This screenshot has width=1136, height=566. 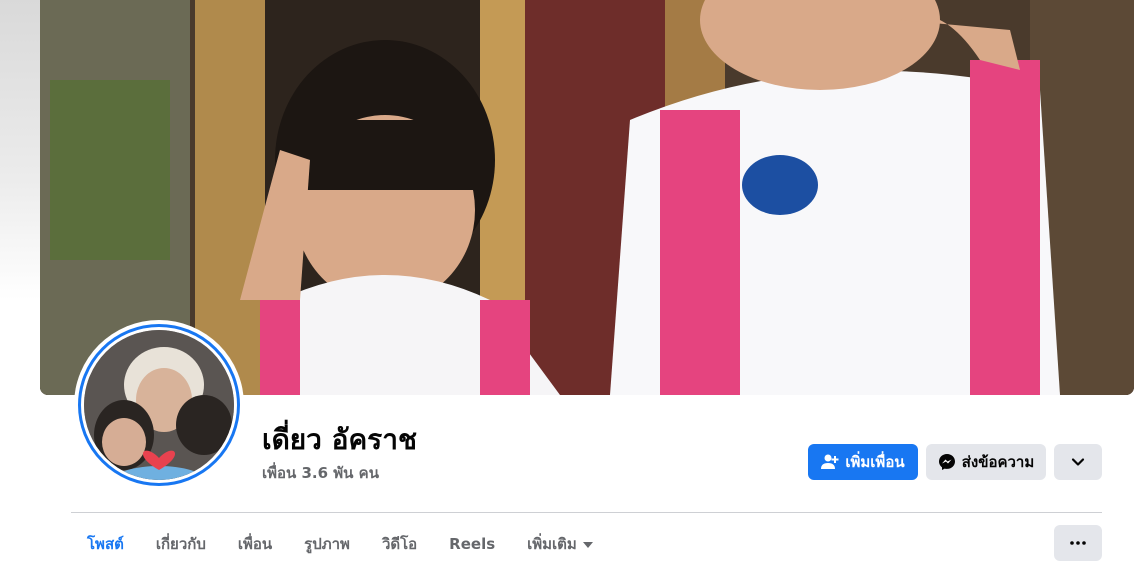 What do you see at coordinates (320, 473) in the screenshot?
I see `friend-count: เพื่อน 3.6 พัน คน` at bounding box center [320, 473].